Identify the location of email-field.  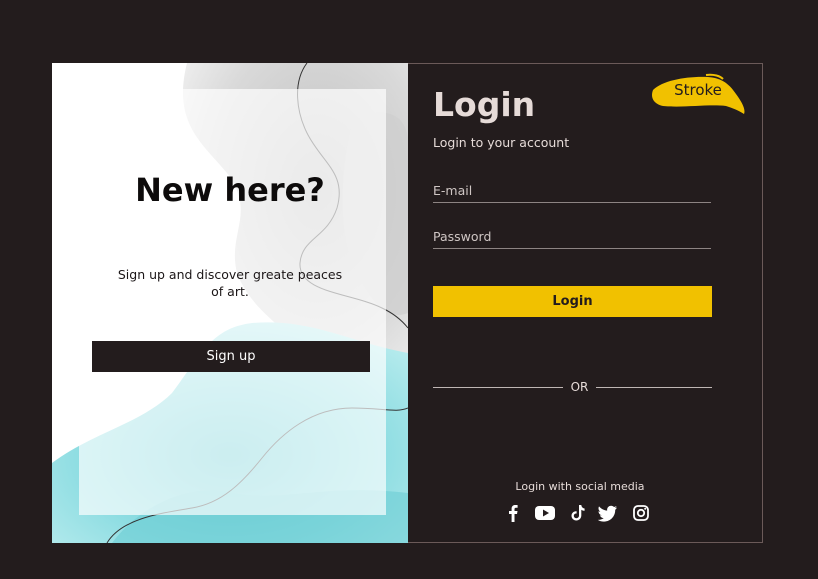
(572, 190).